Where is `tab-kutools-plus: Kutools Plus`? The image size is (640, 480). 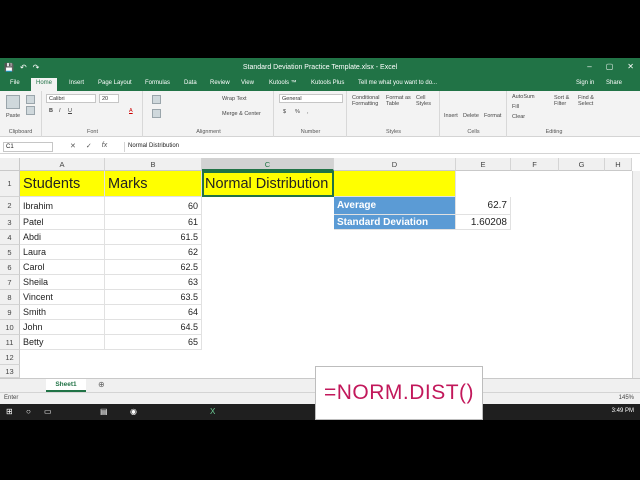
tab-kutools-plus: Kutools Plus is located at coordinates (327, 83).